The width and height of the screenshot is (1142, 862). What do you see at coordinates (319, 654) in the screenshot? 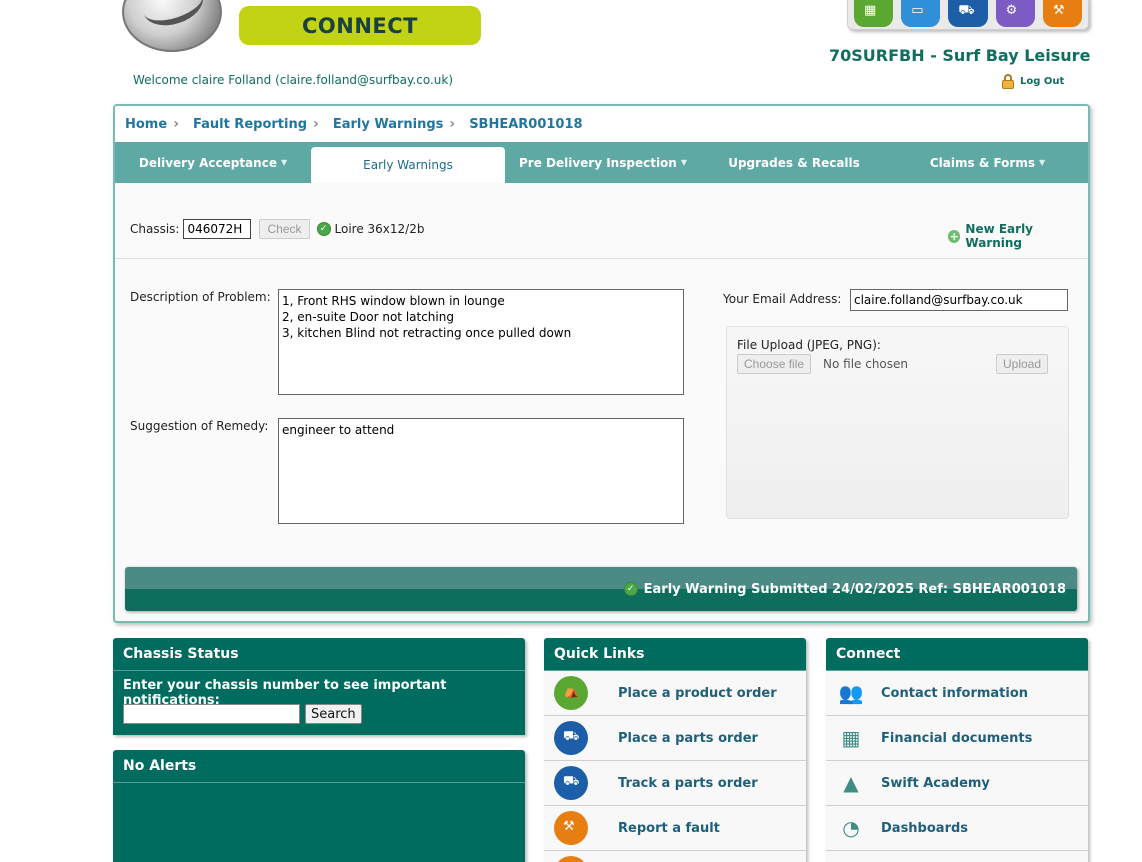
I see `chassis-status-title: Chassis Status` at bounding box center [319, 654].